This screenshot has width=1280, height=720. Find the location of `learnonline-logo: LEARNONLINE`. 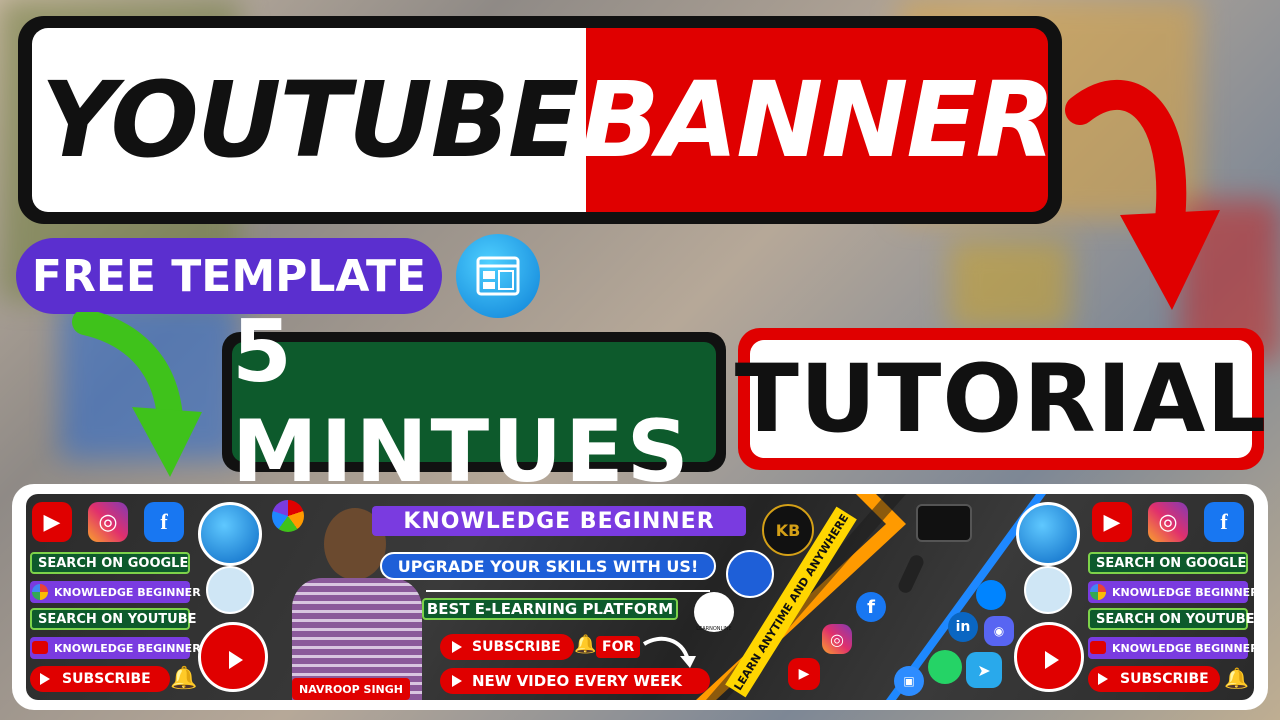

learnonline-logo: LEARNONLINE is located at coordinates (714, 612).